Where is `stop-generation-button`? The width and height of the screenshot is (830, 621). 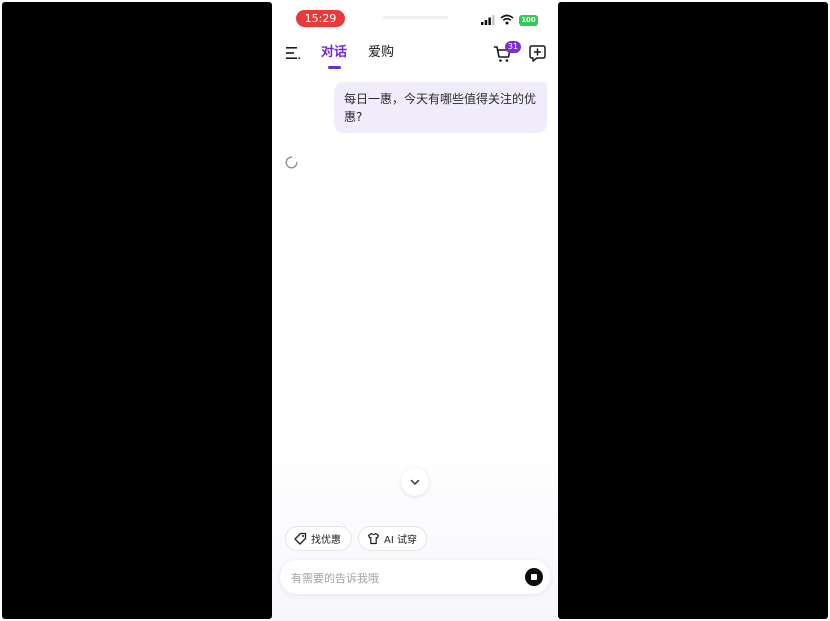 stop-generation-button is located at coordinates (534, 577).